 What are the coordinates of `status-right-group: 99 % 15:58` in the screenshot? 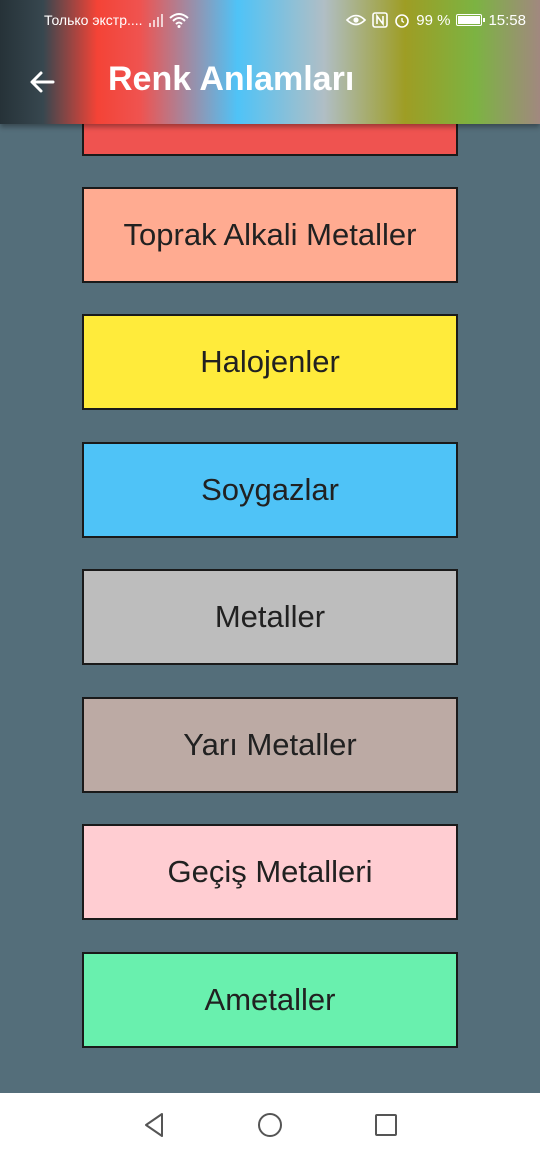 It's located at (436, 20).